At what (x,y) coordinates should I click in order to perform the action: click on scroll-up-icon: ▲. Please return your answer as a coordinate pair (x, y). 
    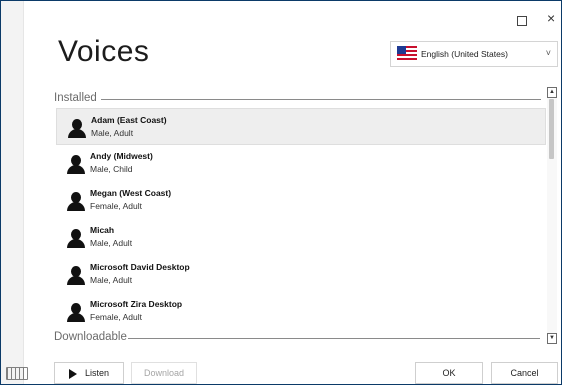
    Looking at the image, I should click on (552, 92).